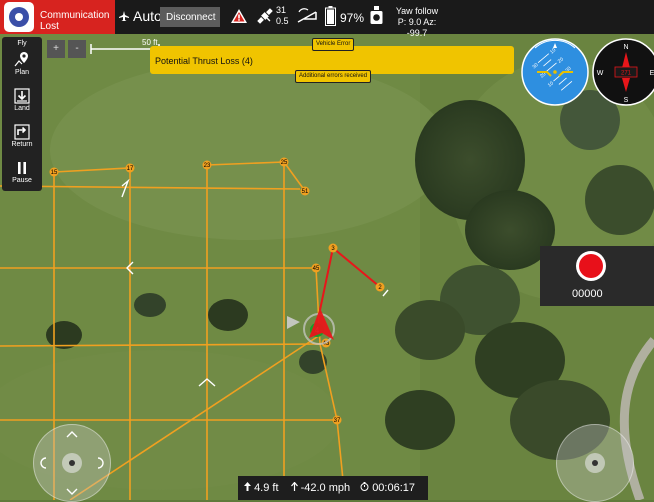 This screenshot has height=502, width=654. I want to click on speed-readout: -42.0 mph, so click(320, 487).